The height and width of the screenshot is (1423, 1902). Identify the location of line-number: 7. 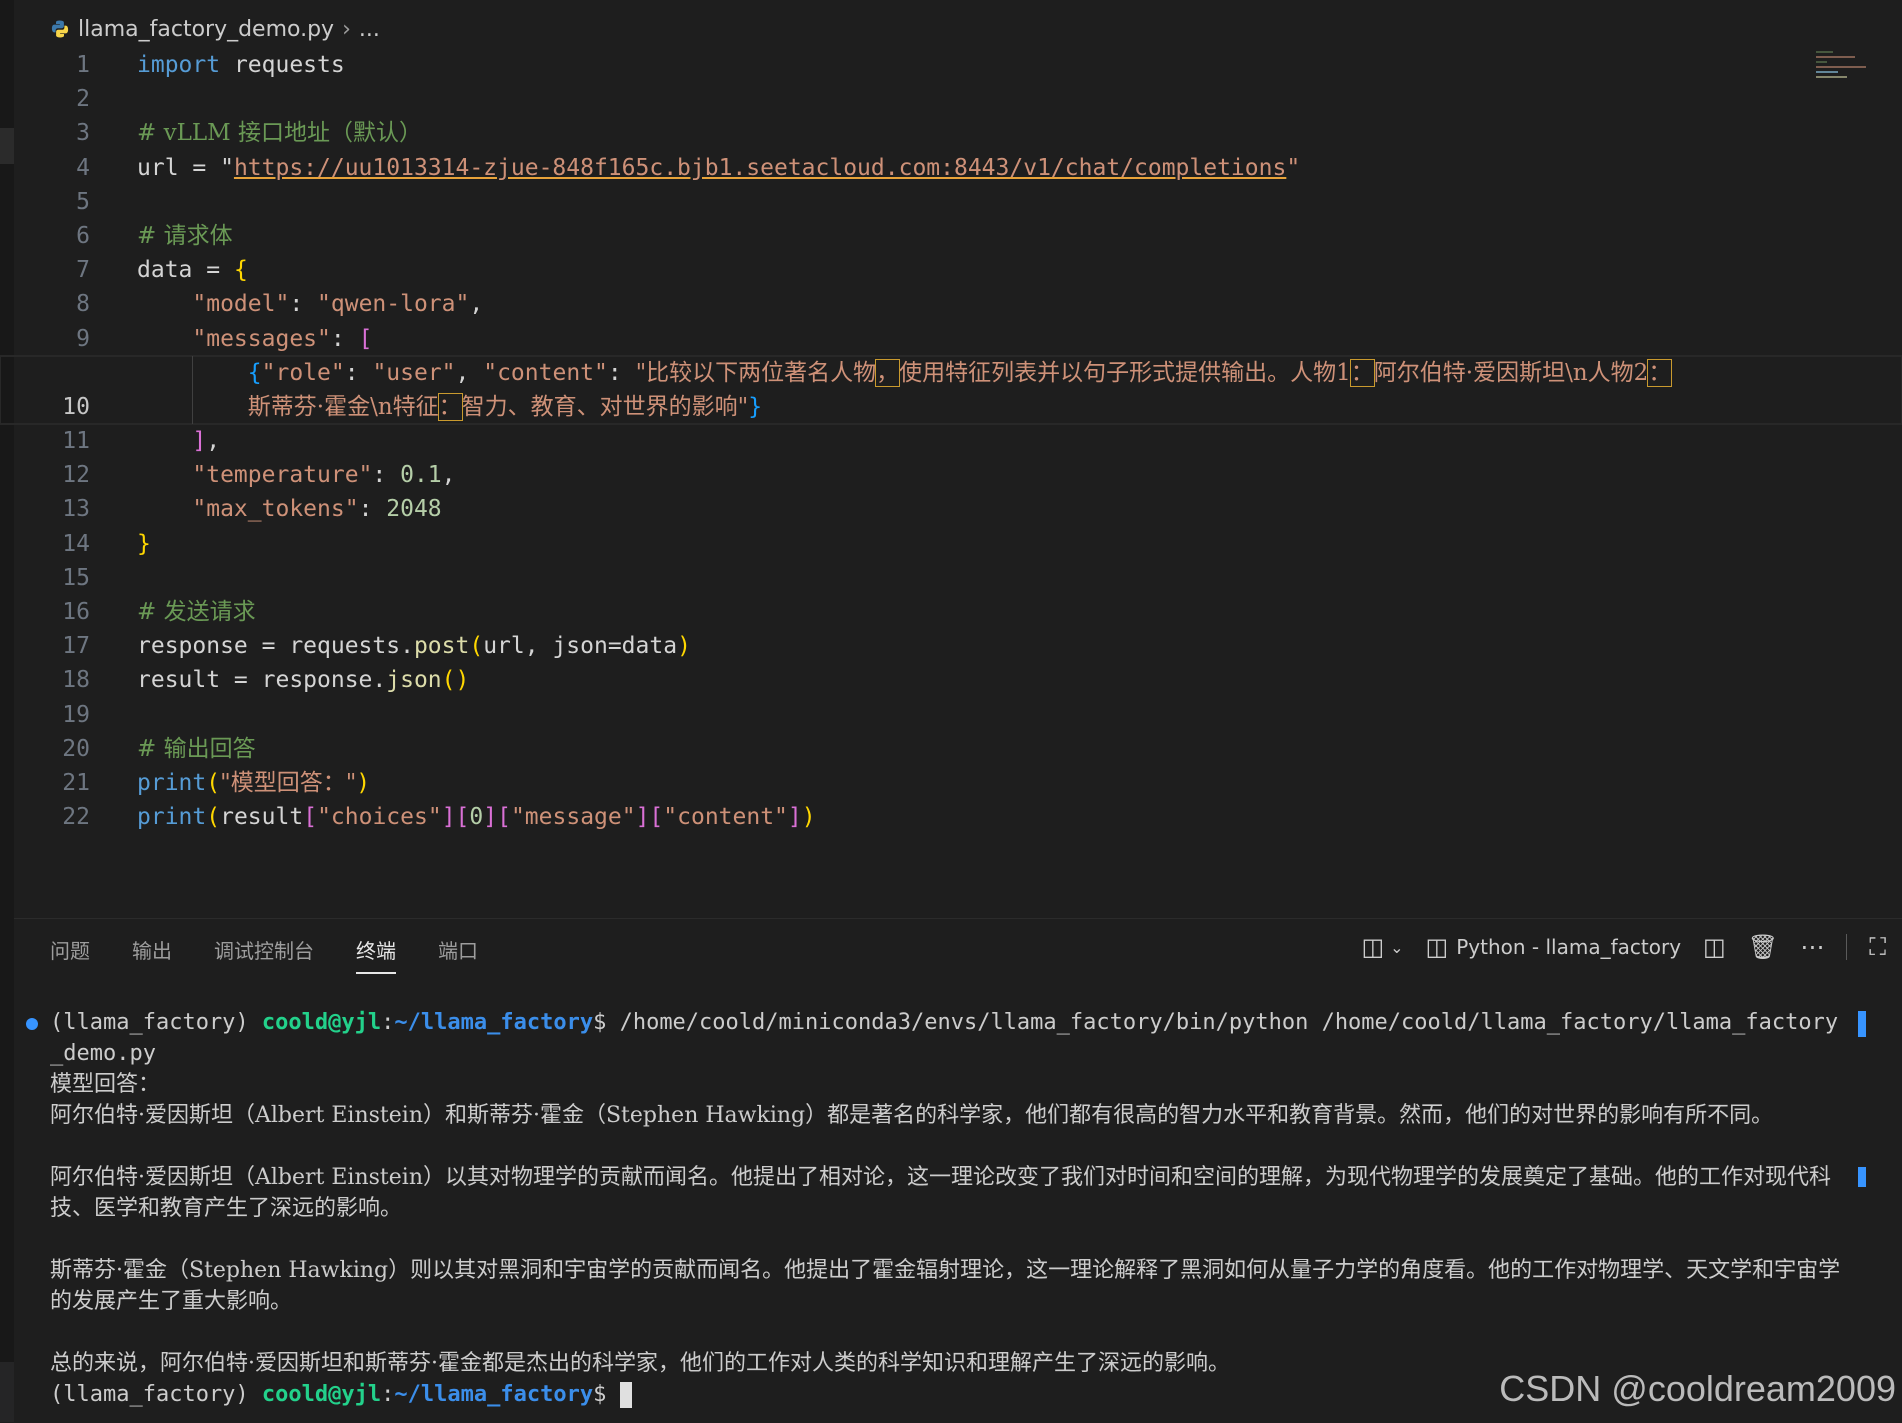
(83, 270).